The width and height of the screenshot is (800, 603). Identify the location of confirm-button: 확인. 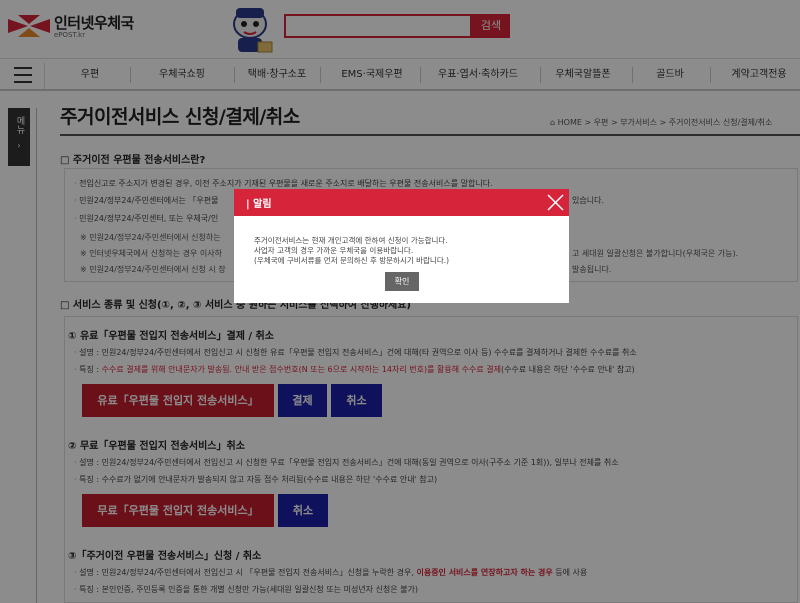
(402, 281).